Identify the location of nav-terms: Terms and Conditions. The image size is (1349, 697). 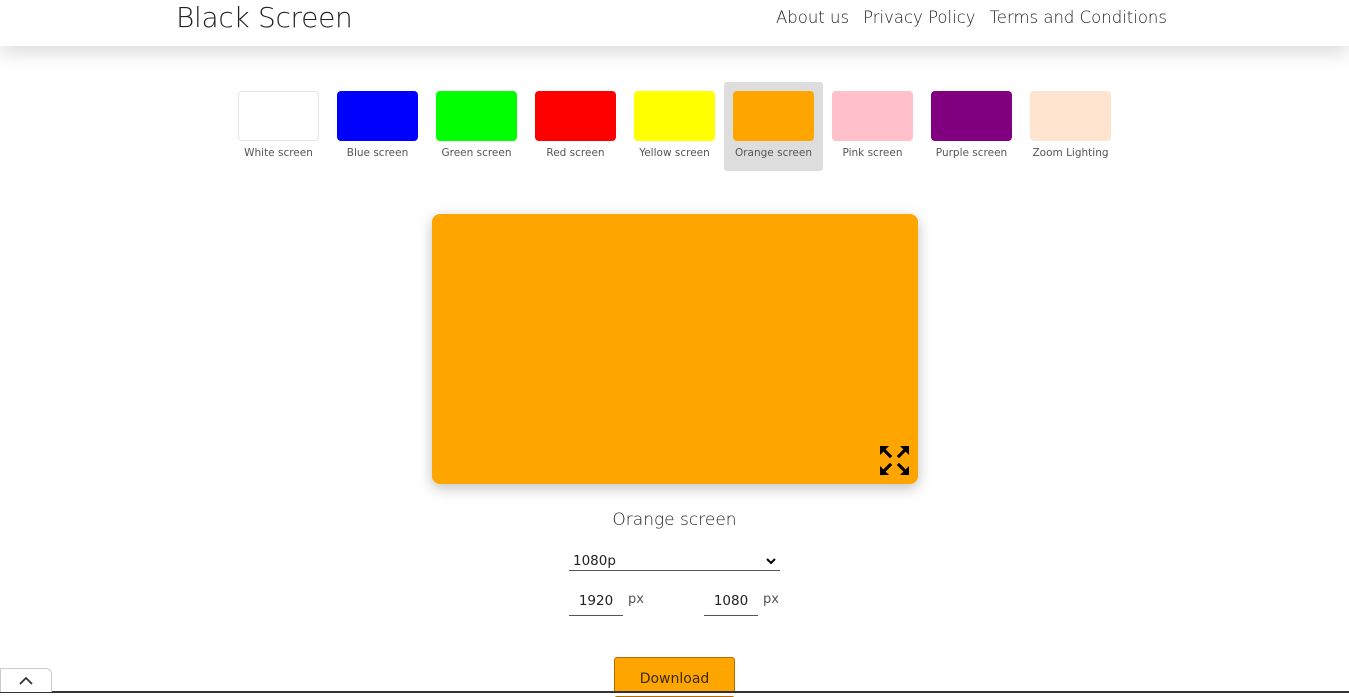
(1078, 17).